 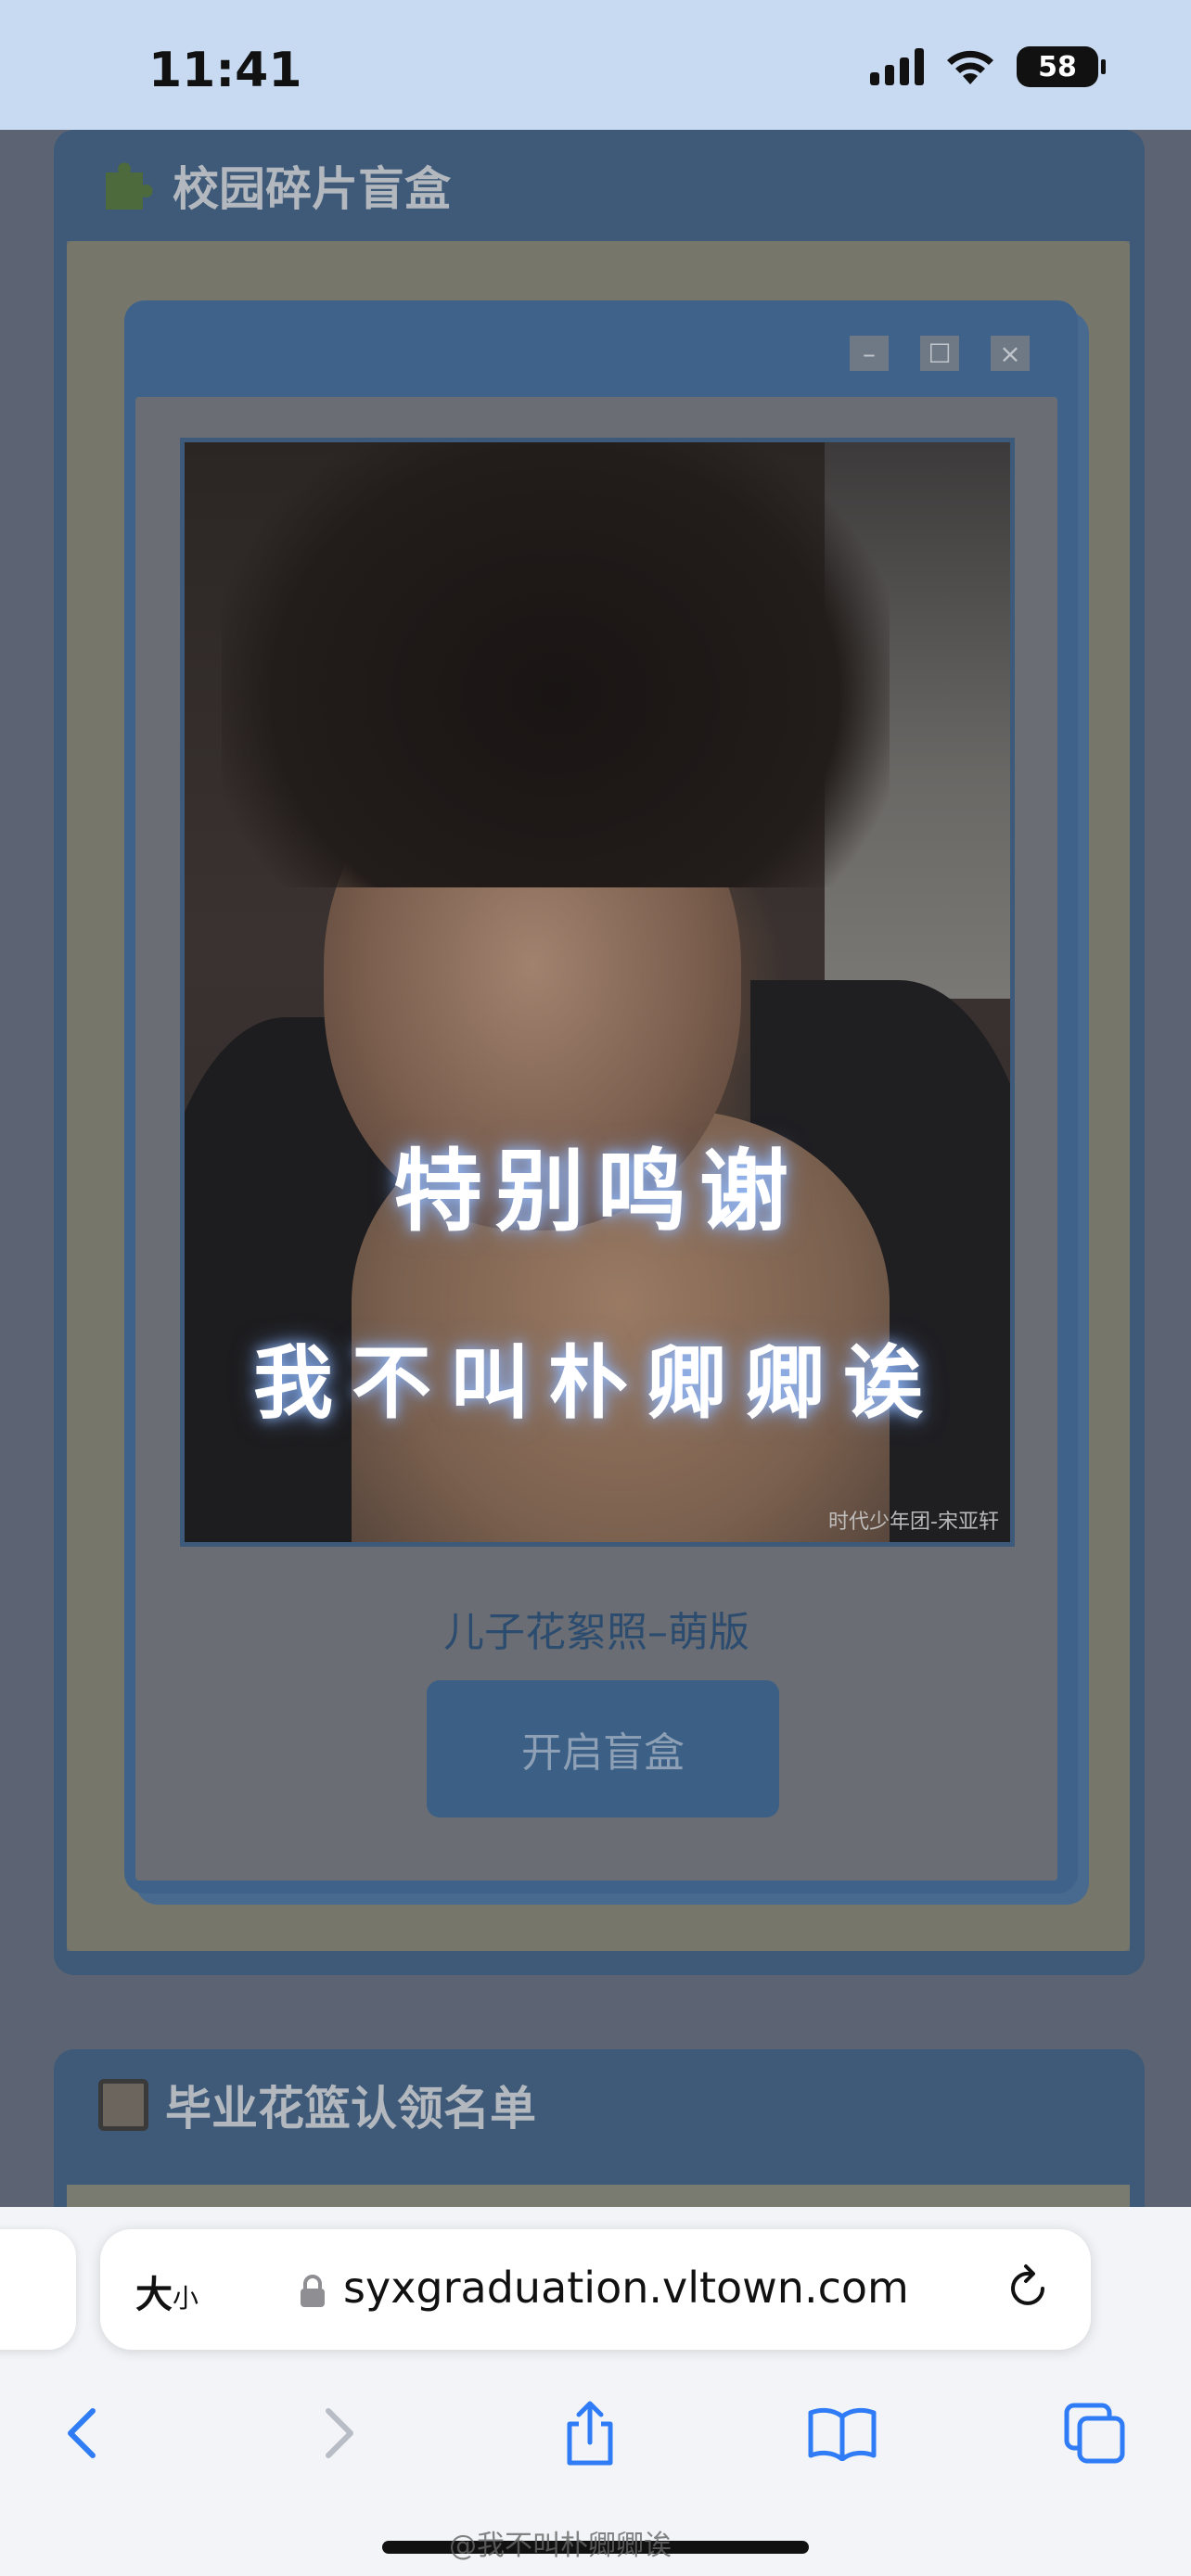 What do you see at coordinates (869, 353) in the screenshot?
I see `minimize-button: –` at bounding box center [869, 353].